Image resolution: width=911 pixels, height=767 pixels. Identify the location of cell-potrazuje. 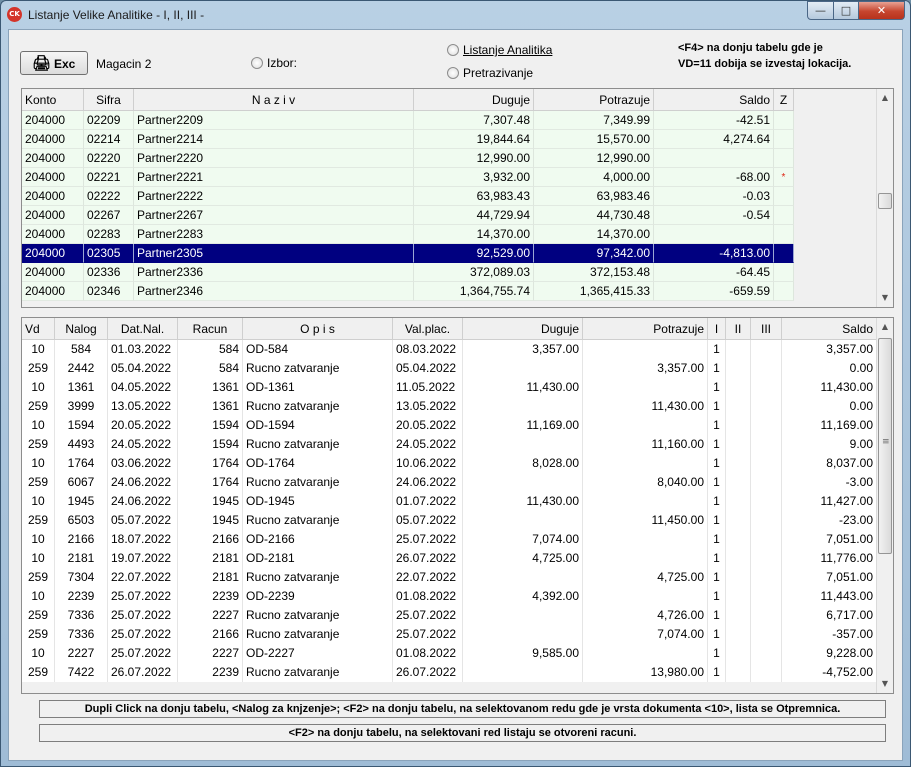
(645, 539).